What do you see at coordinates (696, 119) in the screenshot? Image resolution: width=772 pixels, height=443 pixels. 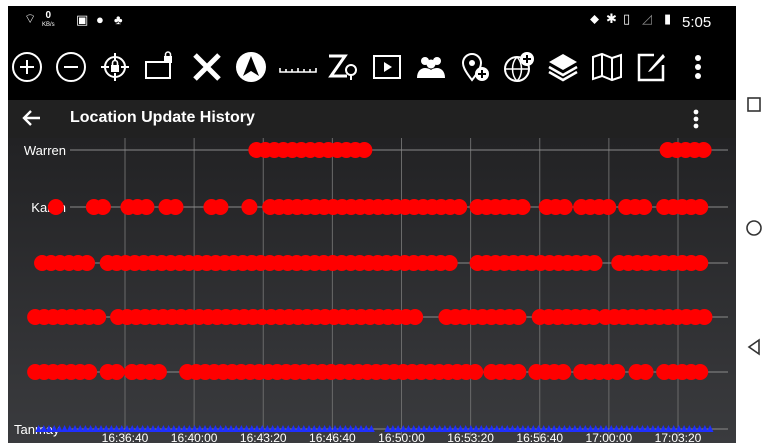 I see `overflow-menu-icon` at bounding box center [696, 119].